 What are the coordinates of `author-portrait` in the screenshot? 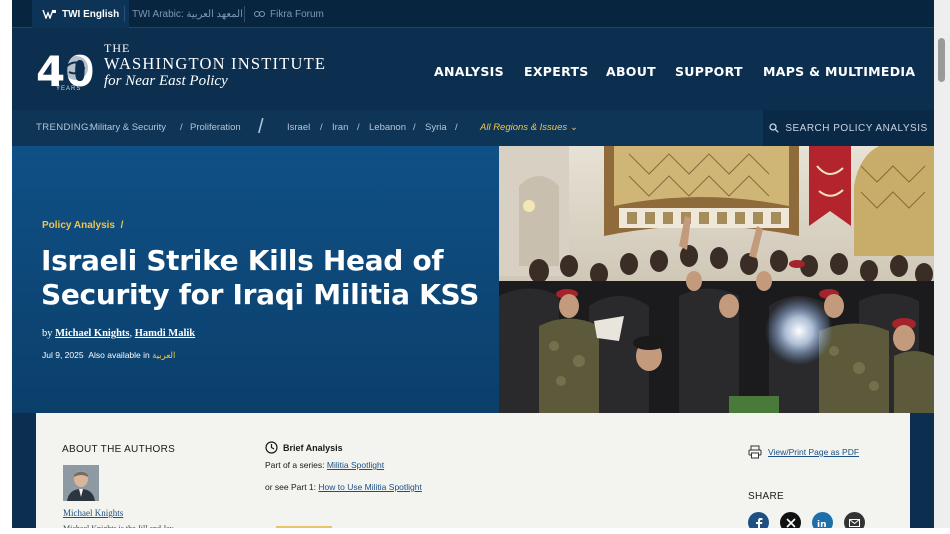 It's located at (81, 483).